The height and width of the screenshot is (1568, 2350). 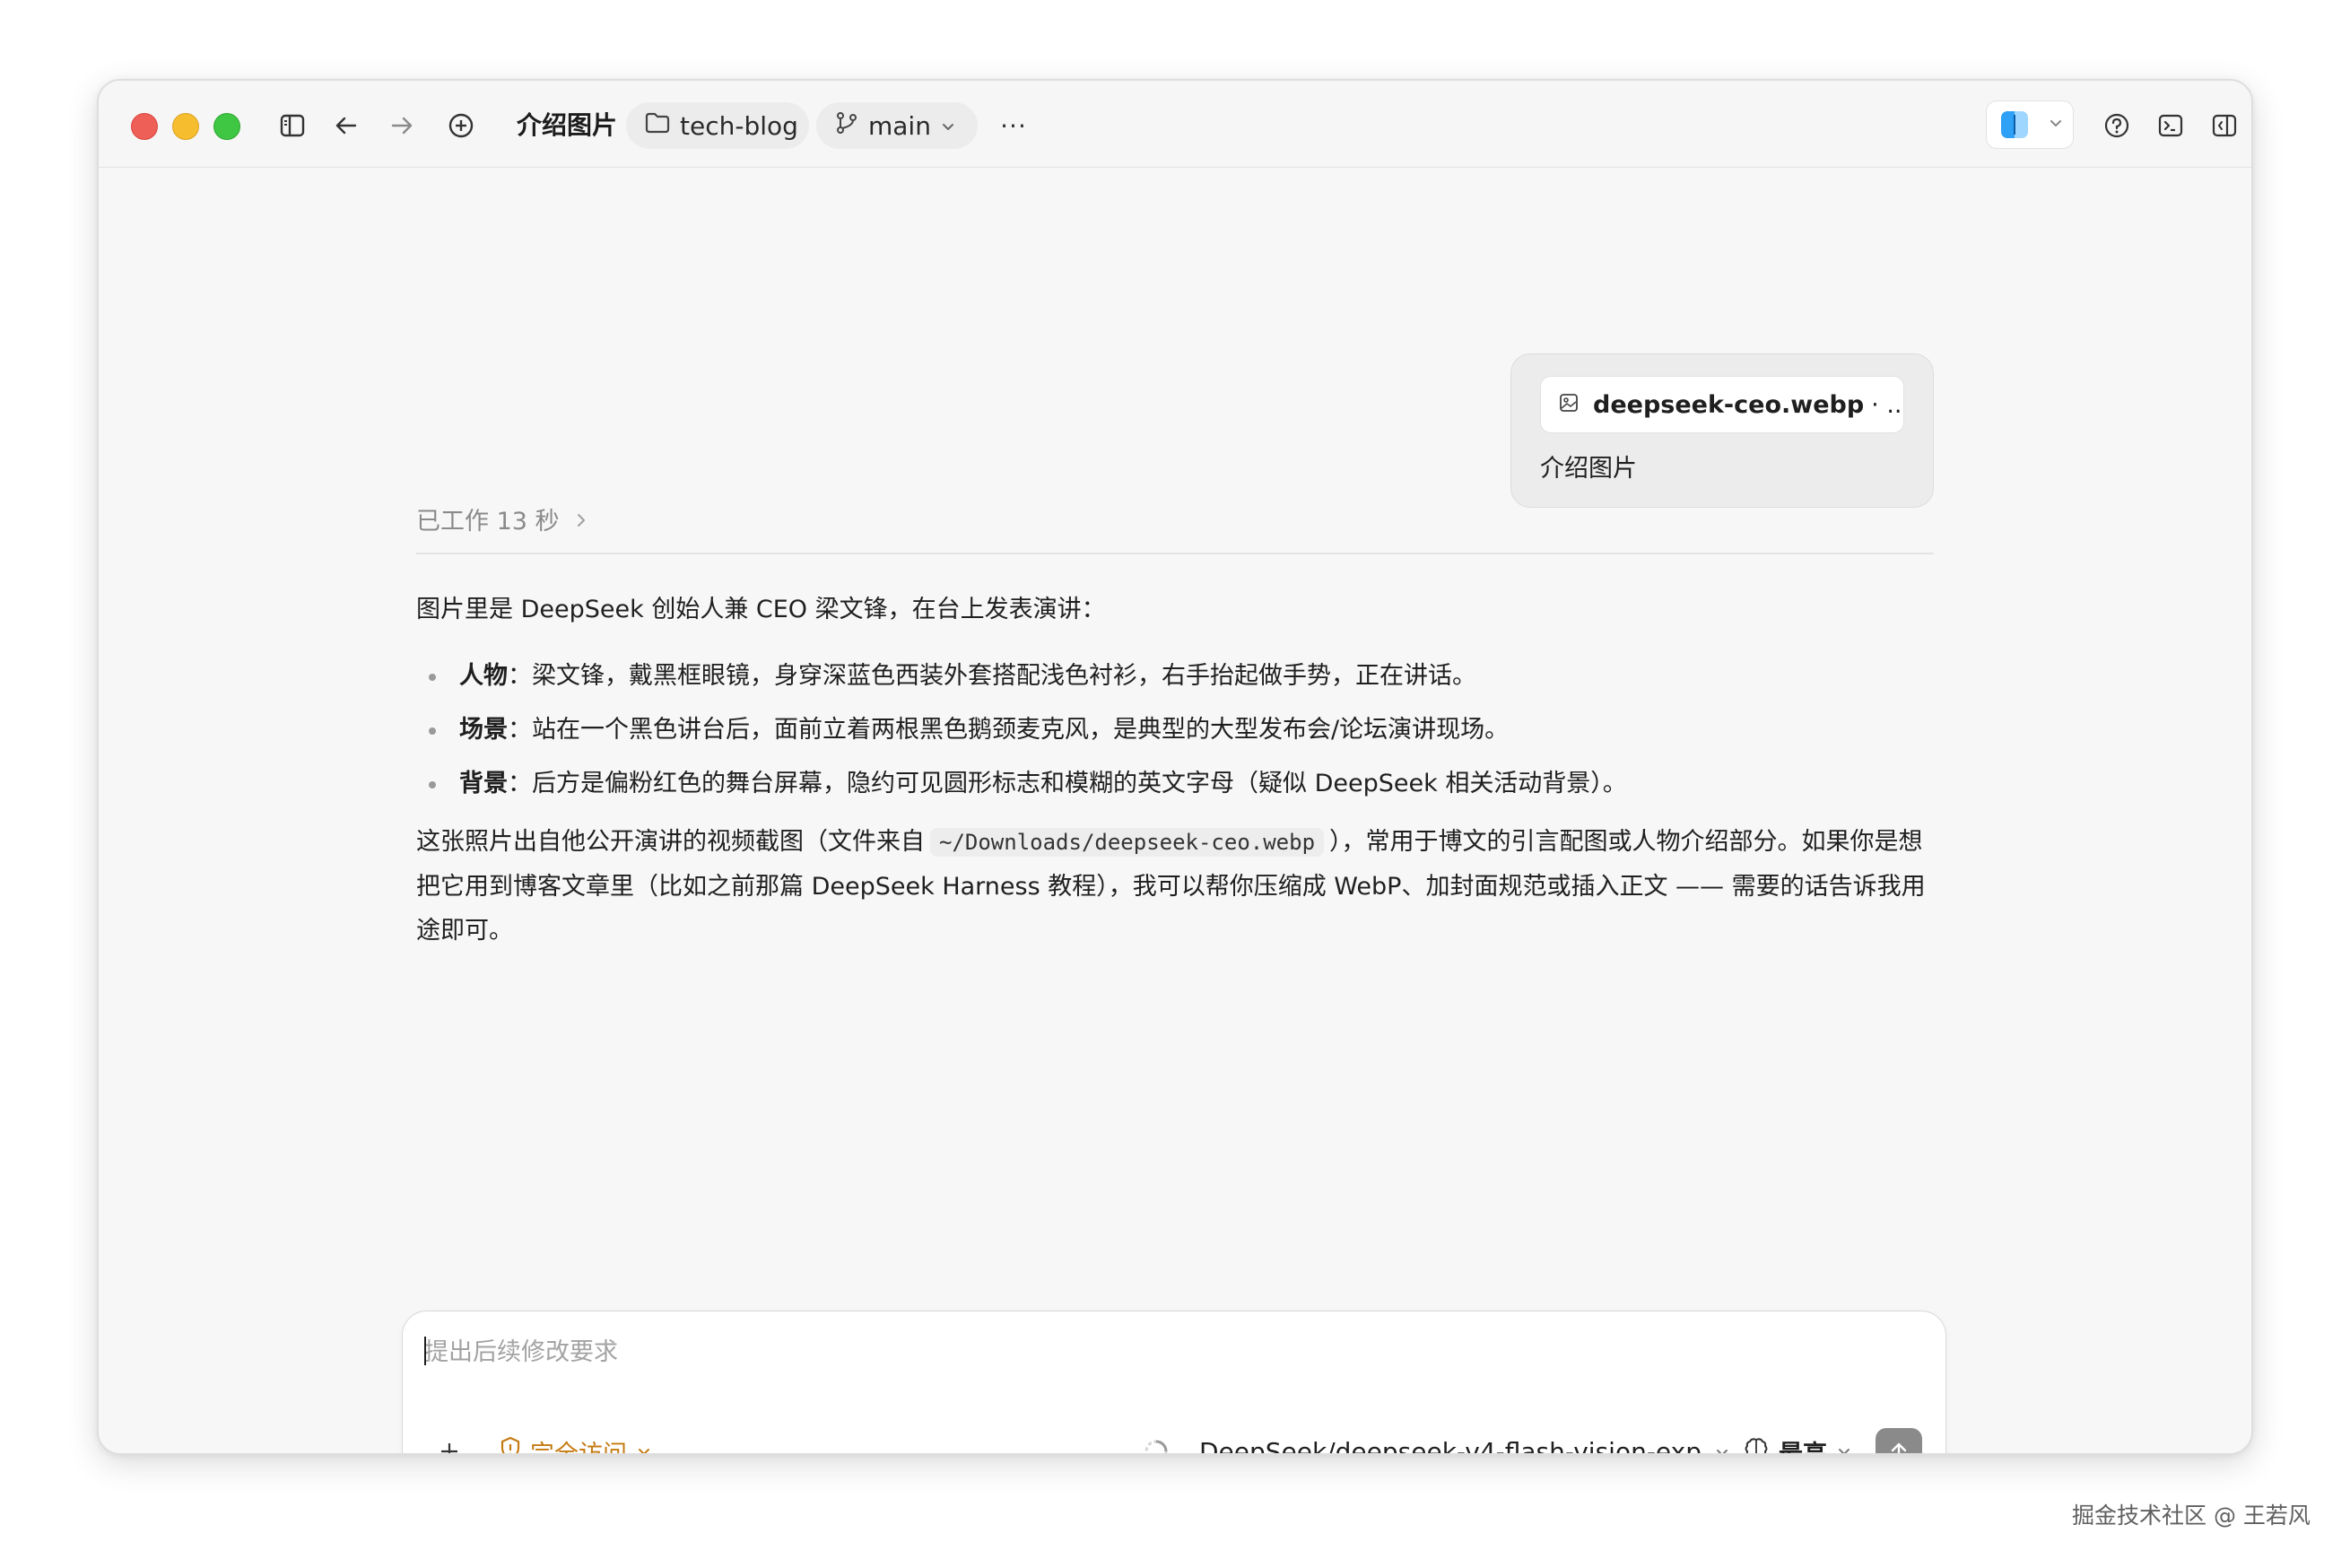 What do you see at coordinates (2224, 126) in the screenshot?
I see `right-panel-toggle-icon` at bounding box center [2224, 126].